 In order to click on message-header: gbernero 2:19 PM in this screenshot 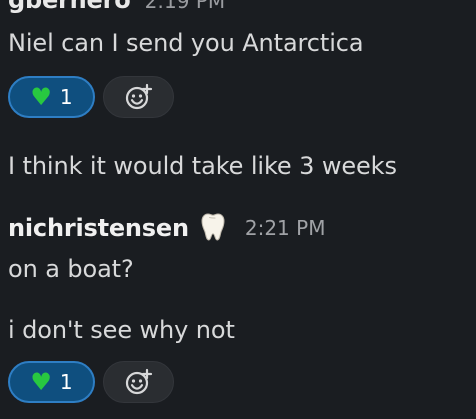, I will do `click(117, 6)`.